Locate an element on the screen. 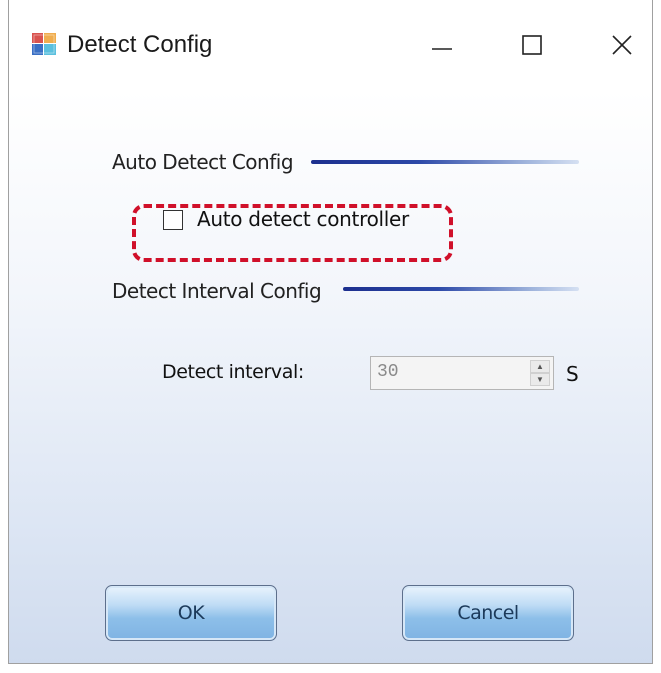 This screenshot has height=673, width=661. auto-detect-checkbox-label: Auto detect controller is located at coordinates (303, 219).